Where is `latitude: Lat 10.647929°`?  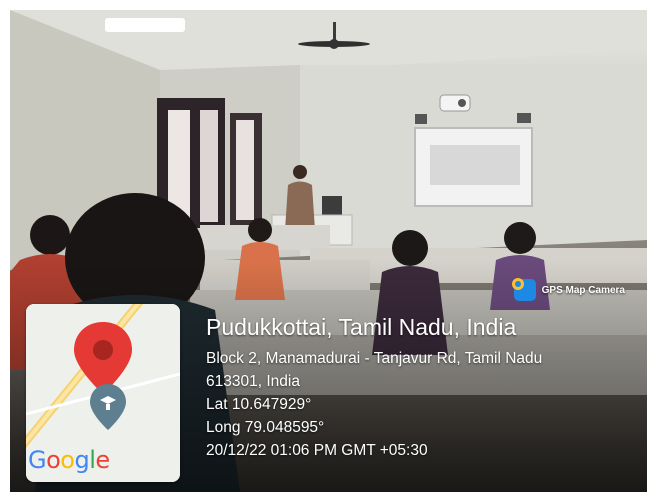
latitude: Lat 10.647929° is located at coordinates (259, 404).